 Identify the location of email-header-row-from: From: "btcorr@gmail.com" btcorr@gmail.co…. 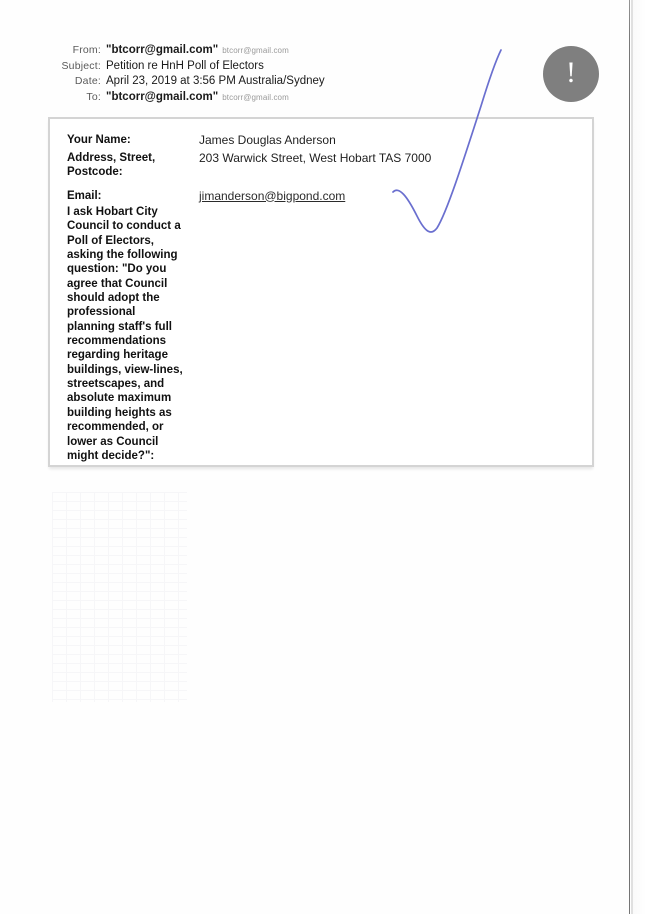
(280, 52).